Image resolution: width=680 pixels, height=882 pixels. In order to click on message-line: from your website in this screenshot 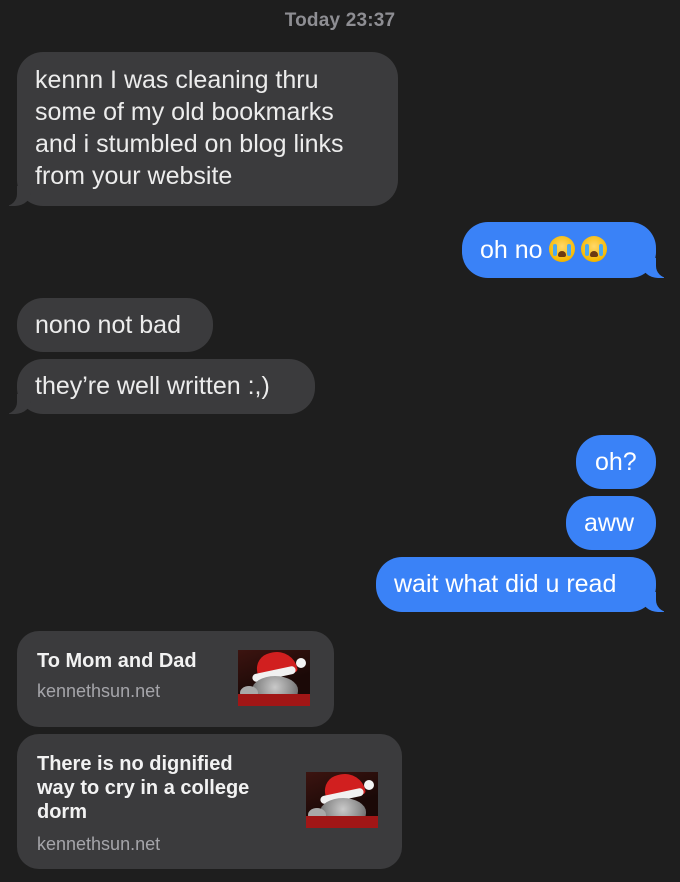, I will do `click(134, 176)`.